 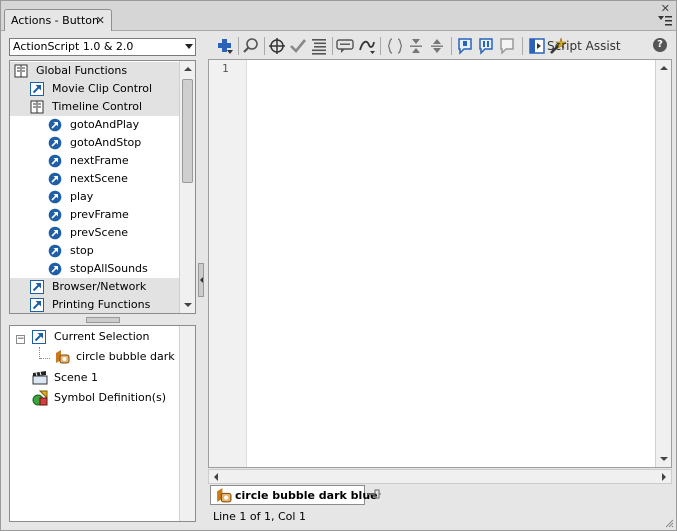 What do you see at coordinates (395, 46) in the screenshot?
I see `collapse-braces-icon` at bounding box center [395, 46].